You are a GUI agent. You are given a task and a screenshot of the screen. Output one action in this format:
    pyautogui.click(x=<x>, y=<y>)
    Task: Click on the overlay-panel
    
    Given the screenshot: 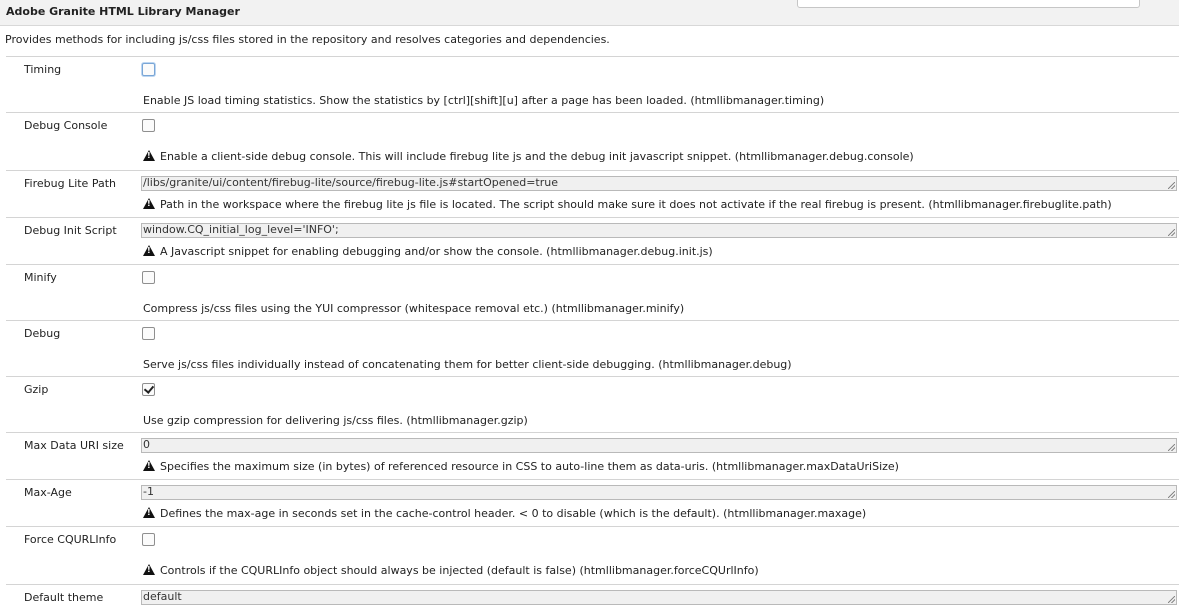 What is the action you would take?
    pyautogui.click(x=968, y=4)
    